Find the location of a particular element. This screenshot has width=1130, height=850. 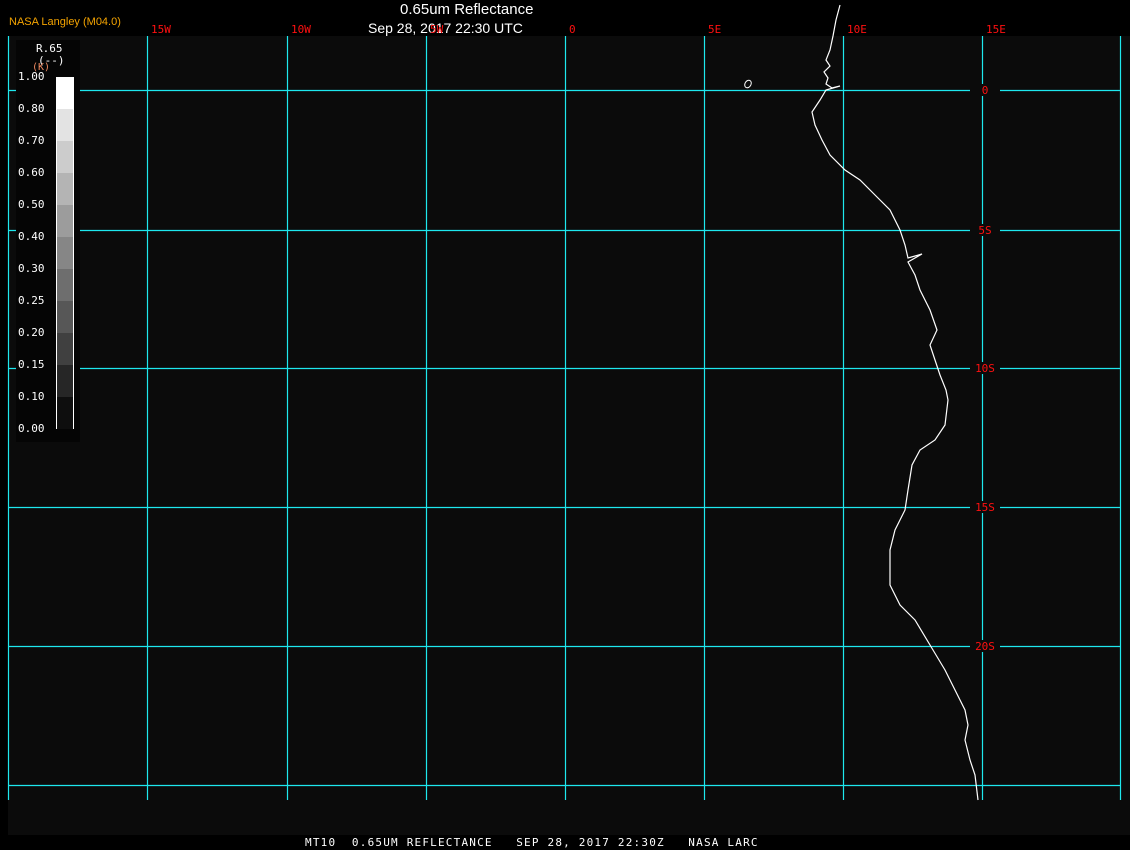

legend-colorbar is located at coordinates (65, 253).